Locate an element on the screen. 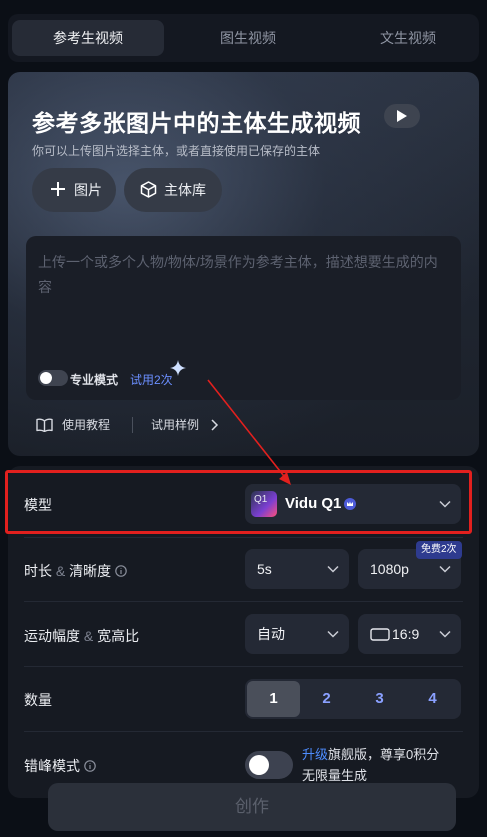 The image size is (487, 837). hero-title: 参考多张图片中的主体生成视频 is located at coordinates (196, 123).